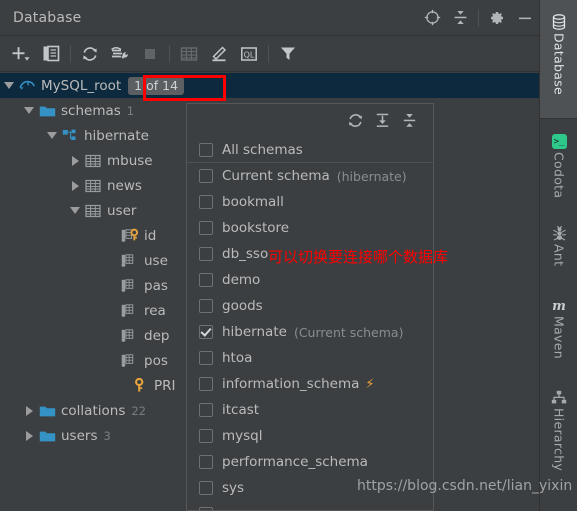  What do you see at coordinates (310, 150) in the screenshot?
I see `schema-item-all: All schemas` at bounding box center [310, 150].